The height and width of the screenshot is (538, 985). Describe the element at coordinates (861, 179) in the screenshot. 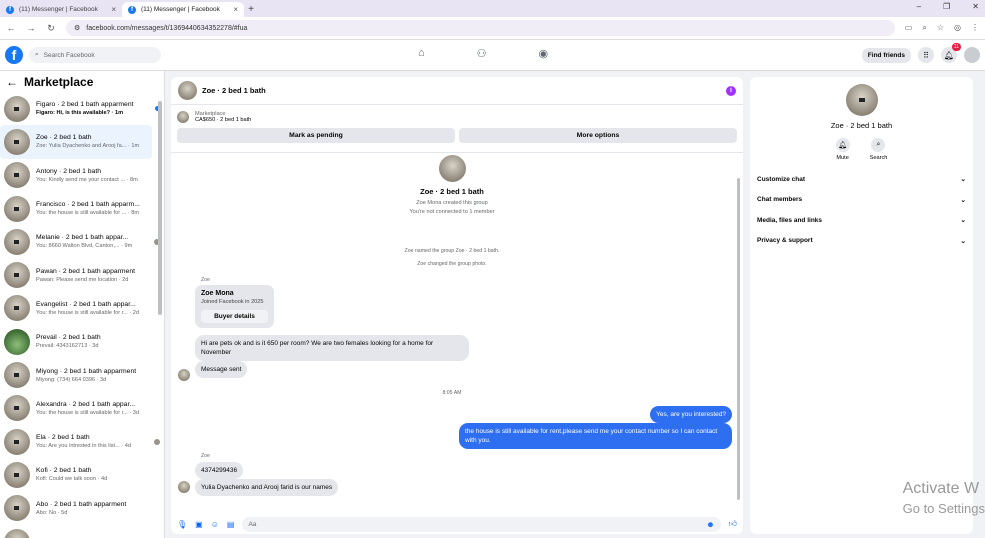

I see `customize-chat-section: Customize chat ⌄` at that location.